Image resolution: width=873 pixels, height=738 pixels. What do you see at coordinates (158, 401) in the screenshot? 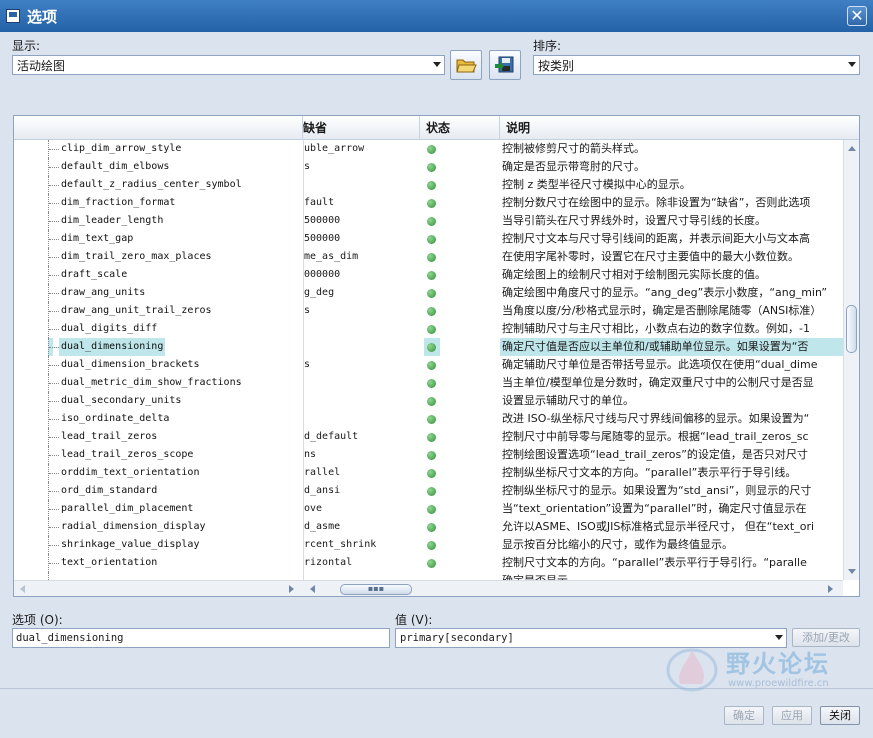
I see `option-name-cell: dual_secondary_units` at bounding box center [158, 401].